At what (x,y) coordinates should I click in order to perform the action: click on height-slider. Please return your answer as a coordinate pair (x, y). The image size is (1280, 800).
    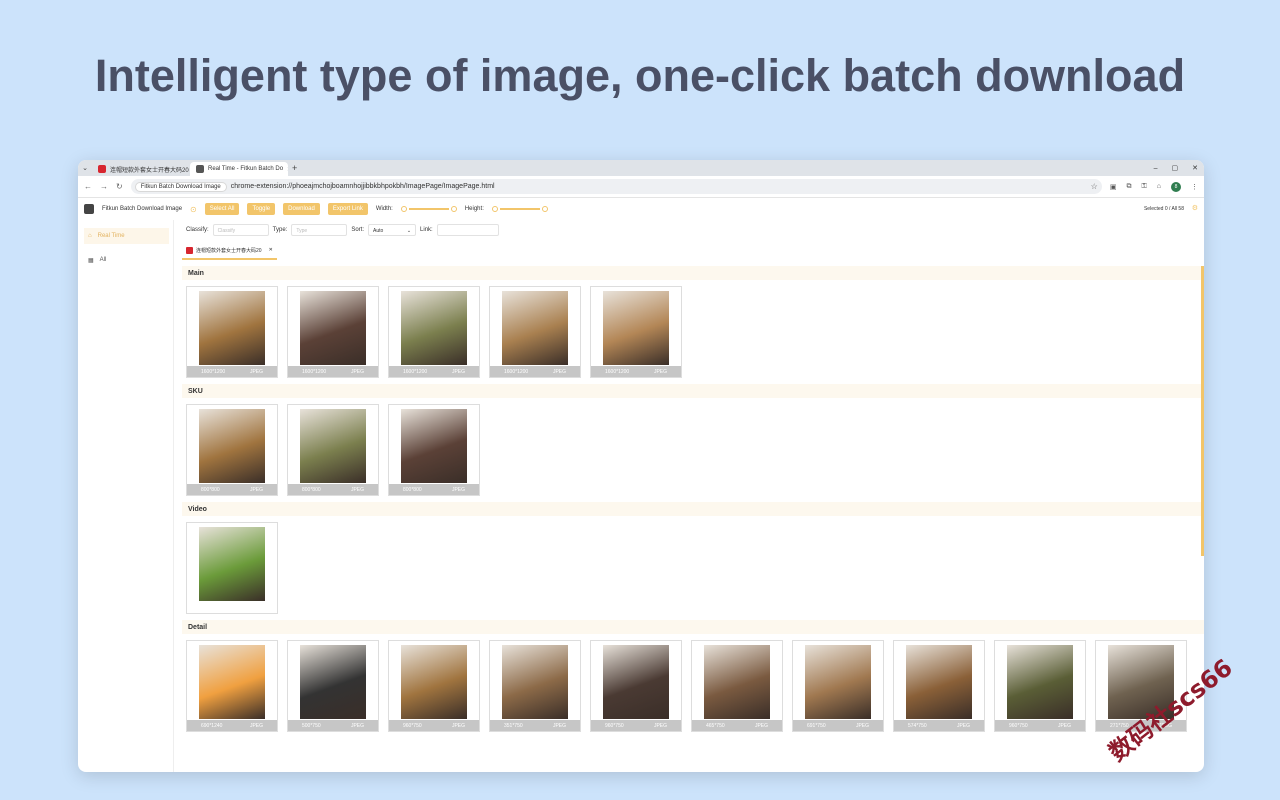
    Looking at the image, I should click on (519, 209).